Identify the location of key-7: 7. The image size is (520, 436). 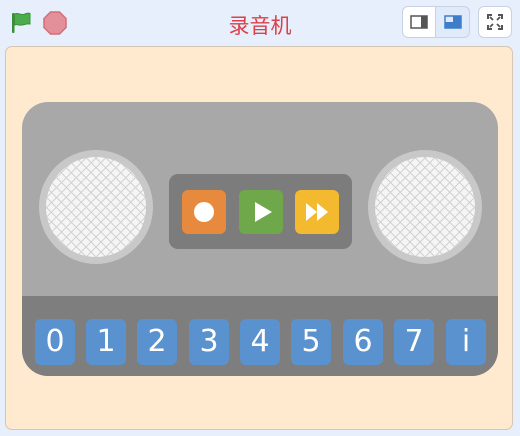
(414, 342).